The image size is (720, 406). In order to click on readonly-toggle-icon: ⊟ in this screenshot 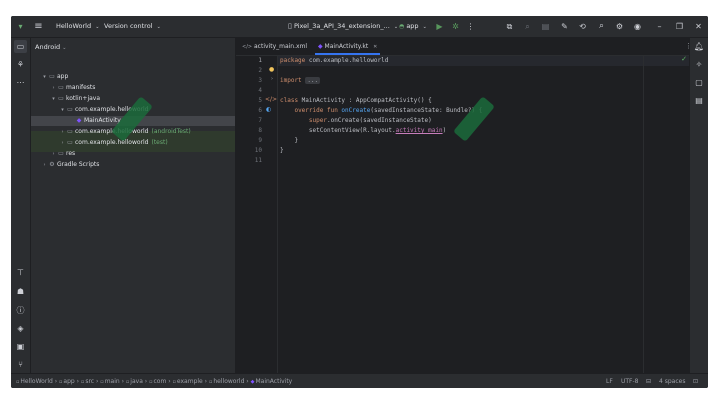, I will do `click(648, 381)`.